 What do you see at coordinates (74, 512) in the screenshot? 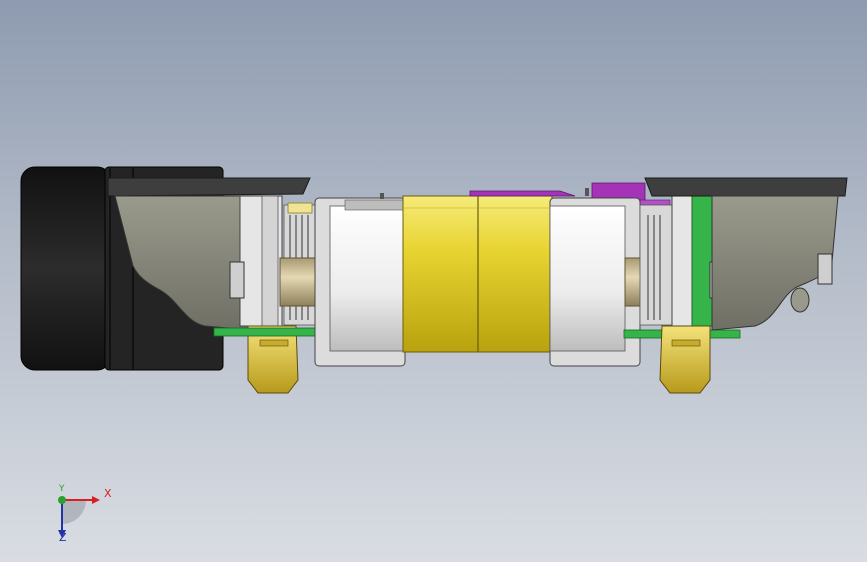
I see `triad-shadow` at bounding box center [74, 512].